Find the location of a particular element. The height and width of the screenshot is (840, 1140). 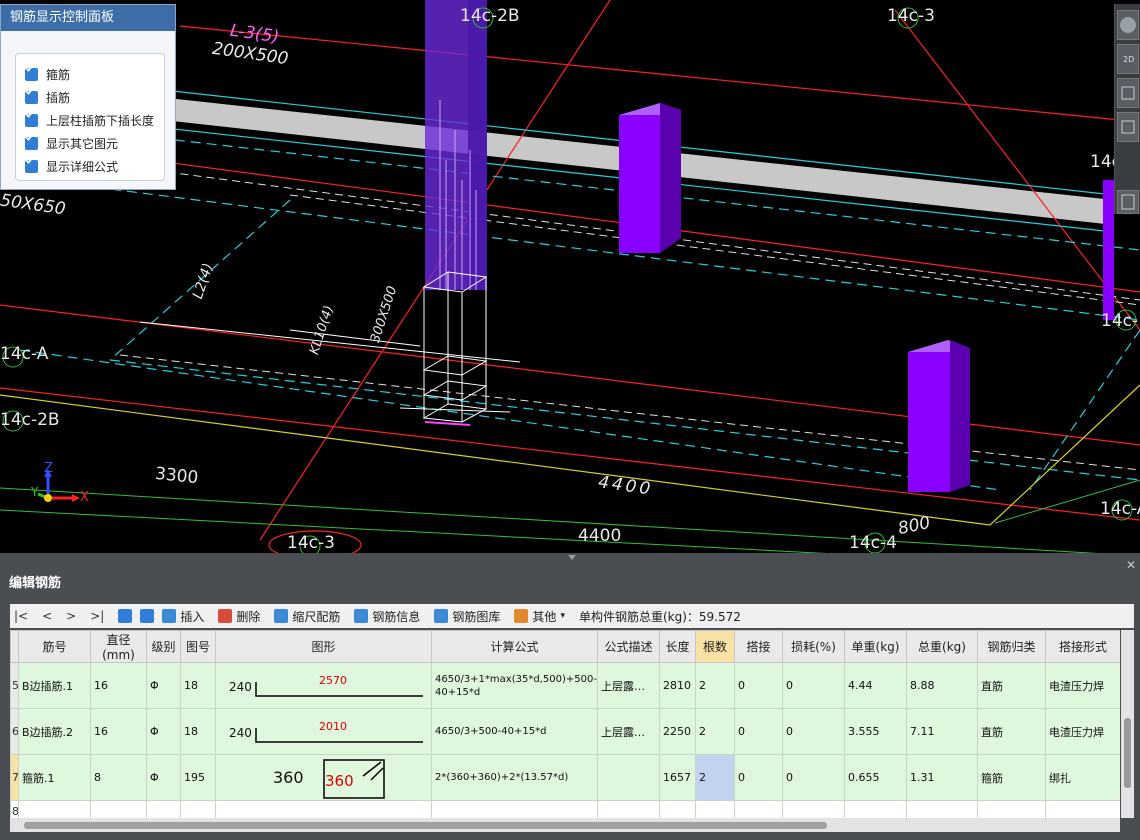

cell-shape: 240 2010 is located at coordinates (323, 731).